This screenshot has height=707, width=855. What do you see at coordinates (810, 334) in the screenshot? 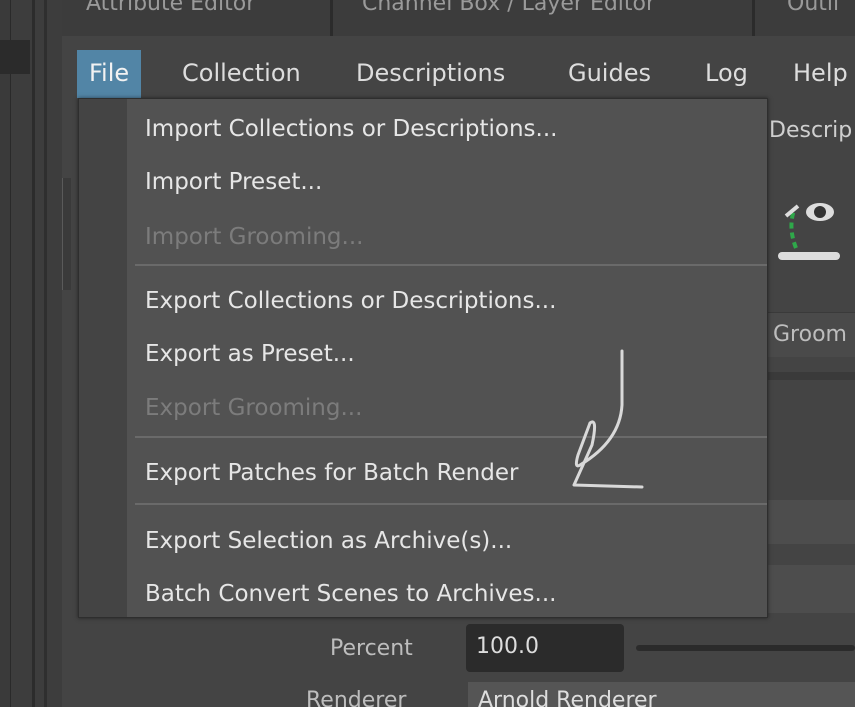
I see `grooming-label: Groom` at bounding box center [810, 334].